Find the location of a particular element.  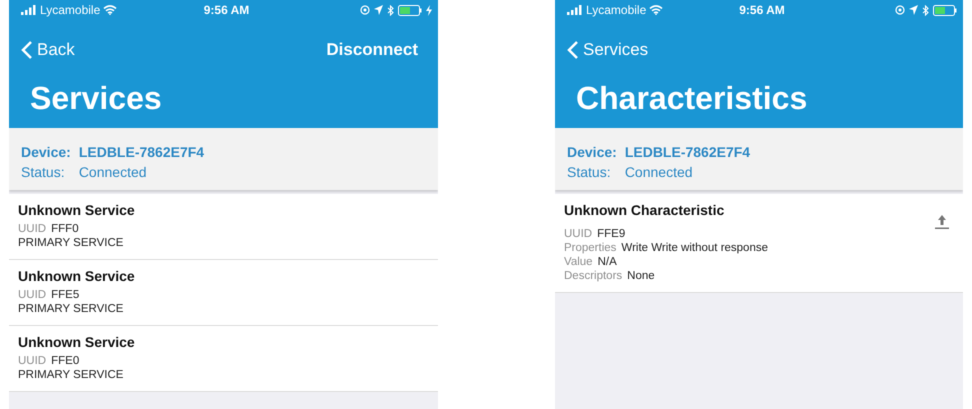

field-value: FFE5 is located at coordinates (65, 295).